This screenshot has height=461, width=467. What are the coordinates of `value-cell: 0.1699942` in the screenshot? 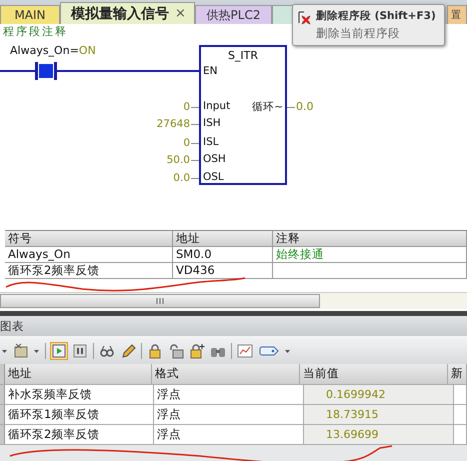 It's located at (379, 394).